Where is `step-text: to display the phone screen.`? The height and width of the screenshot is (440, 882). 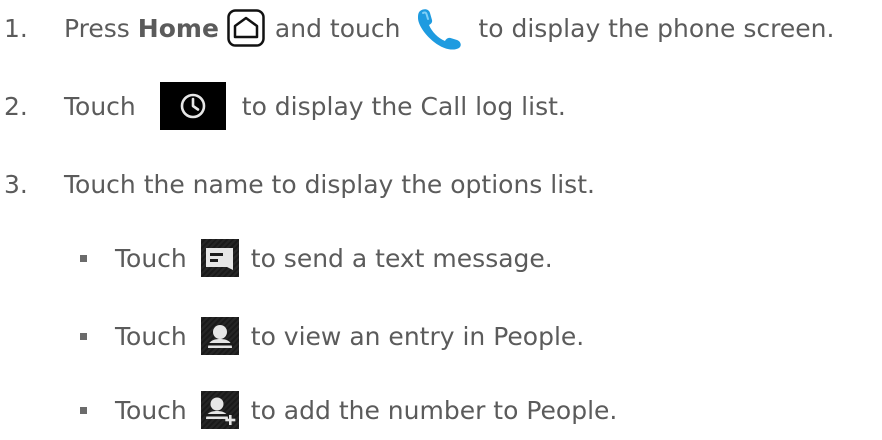 step-text: to display the phone screen. is located at coordinates (656, 28).